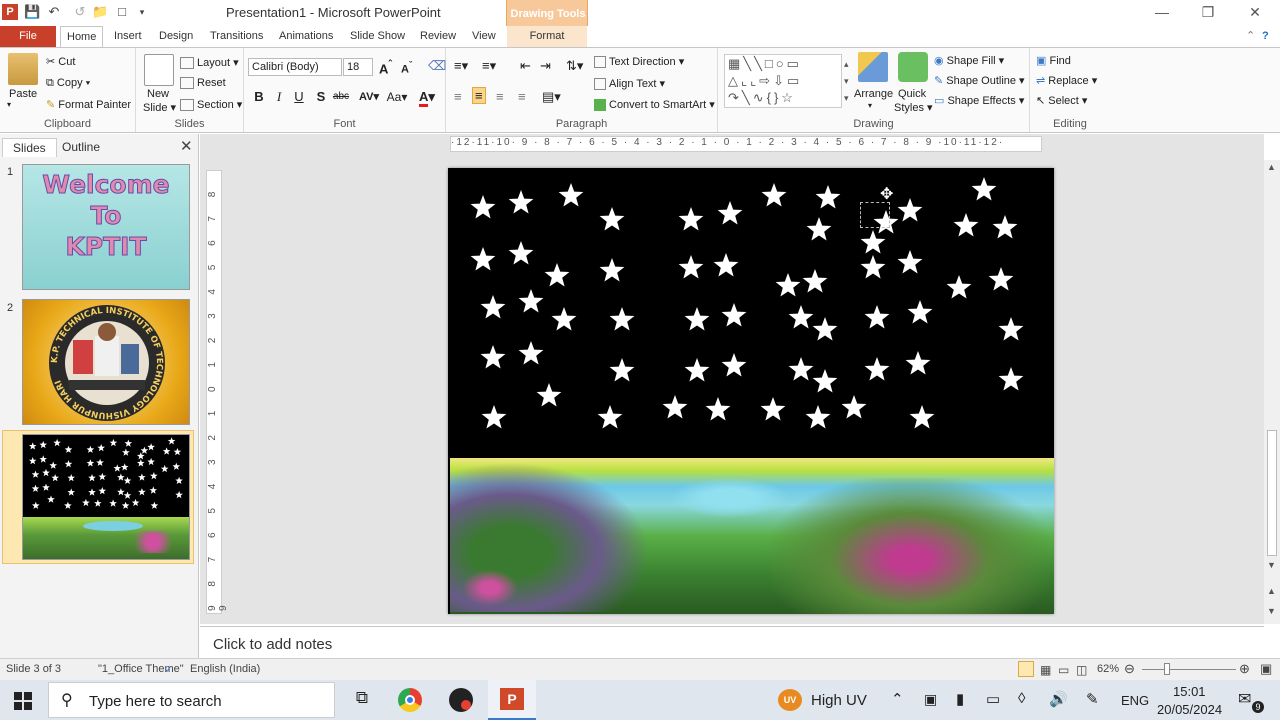  Describe the element at coordinates (80, 12) in the screenshot. I see `redo-icon: ↺` at that location.